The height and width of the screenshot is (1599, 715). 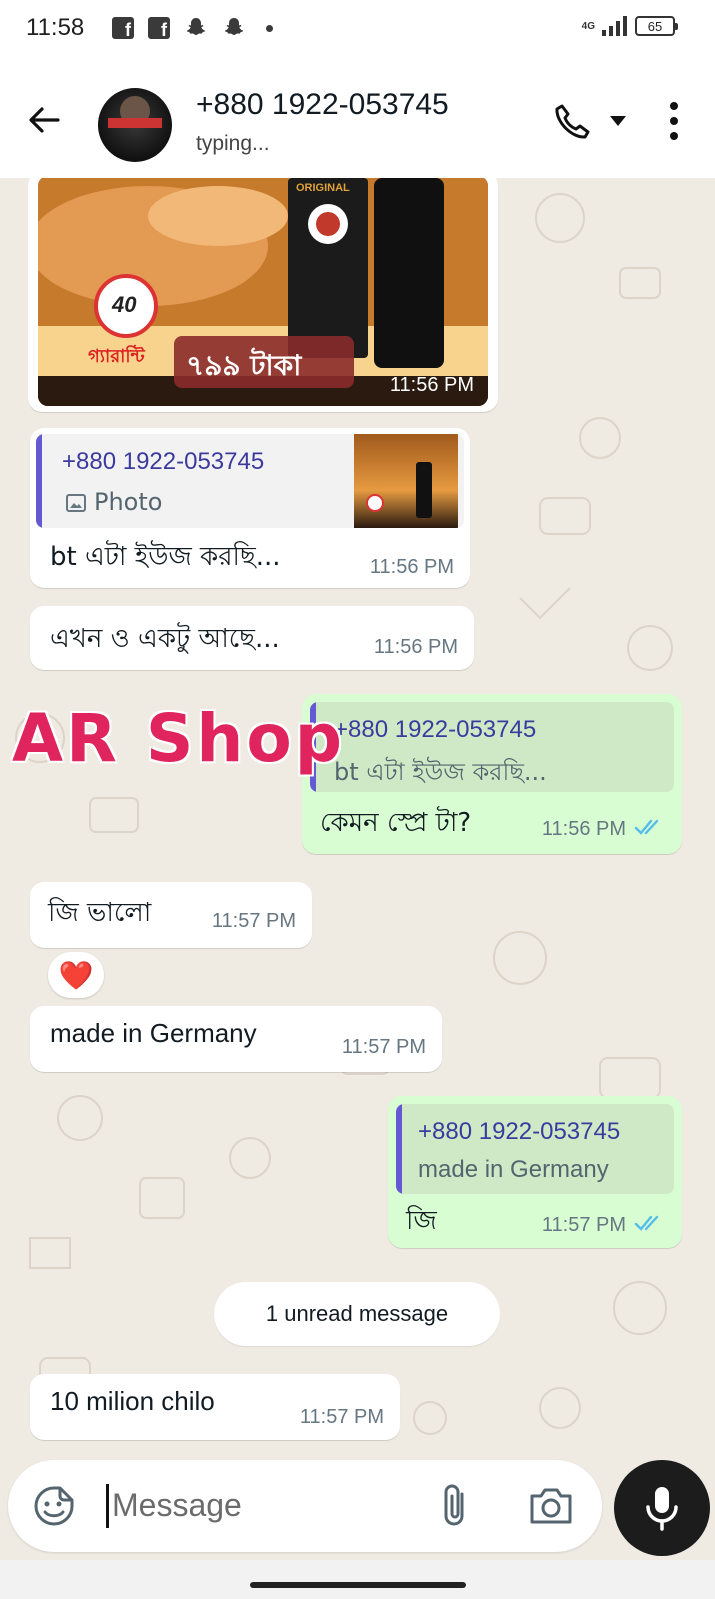 What do you see at coordinates (100, 913) in the screenshot?
I see `message-text: জি ভালো` at bounding box center [100, 913].